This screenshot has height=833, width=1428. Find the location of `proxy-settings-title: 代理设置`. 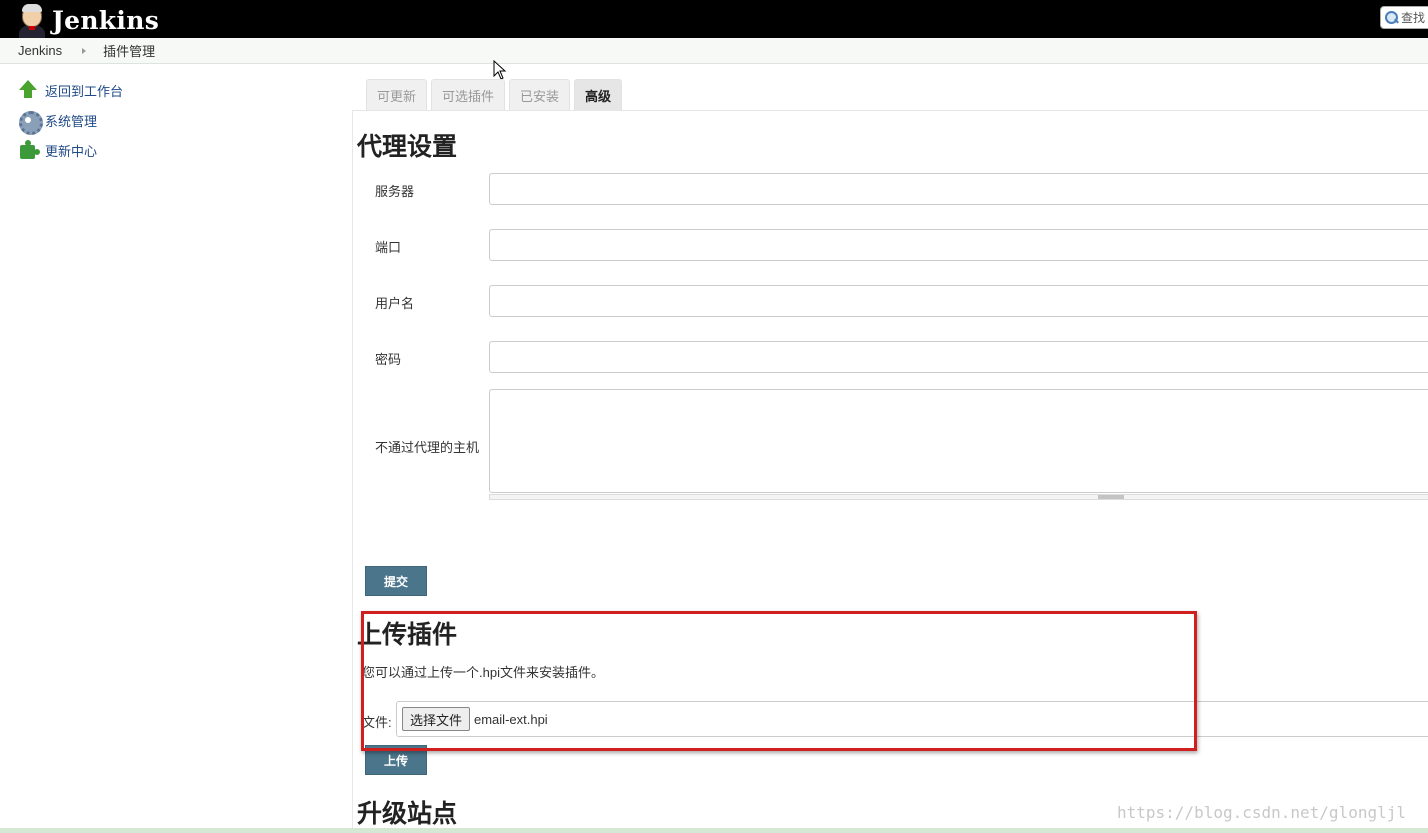

proxy-settings-title: 代理设置 is located at coordinates (407, 147).